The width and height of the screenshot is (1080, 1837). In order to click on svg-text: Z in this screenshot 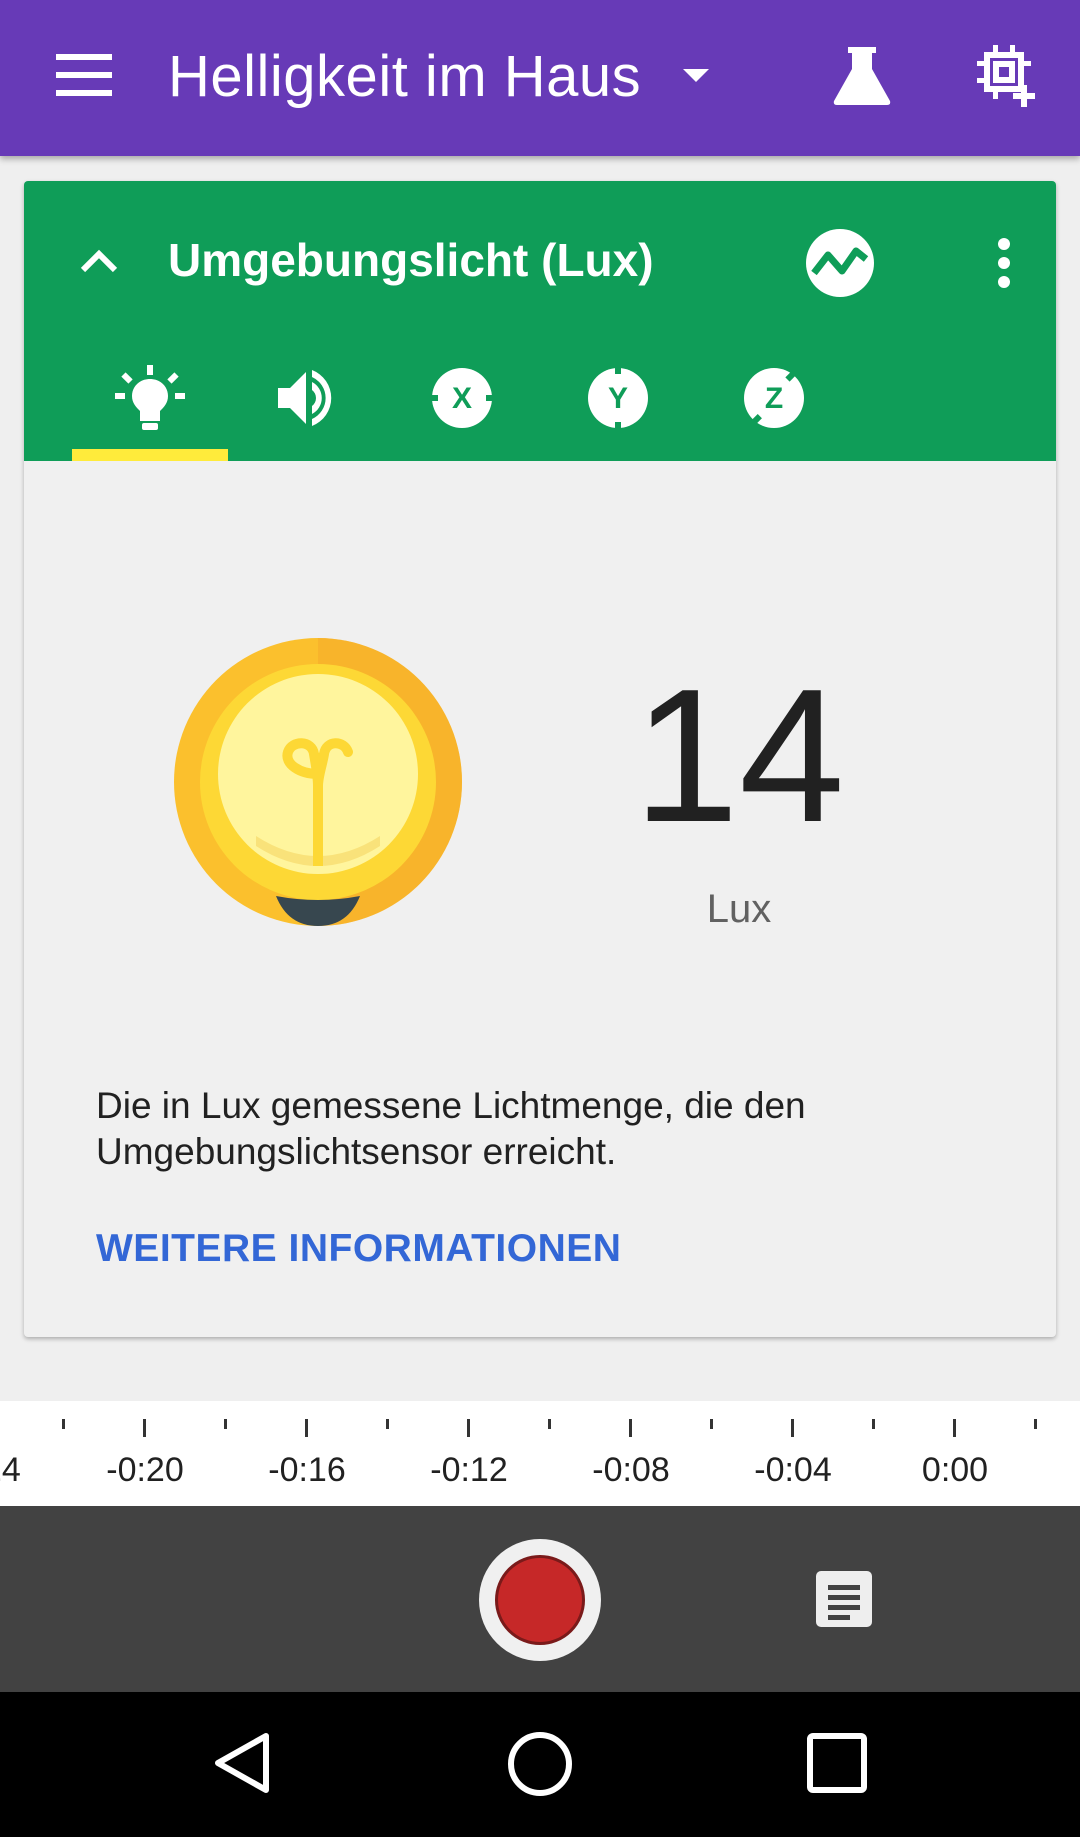, I will do `click(774, 398)`.